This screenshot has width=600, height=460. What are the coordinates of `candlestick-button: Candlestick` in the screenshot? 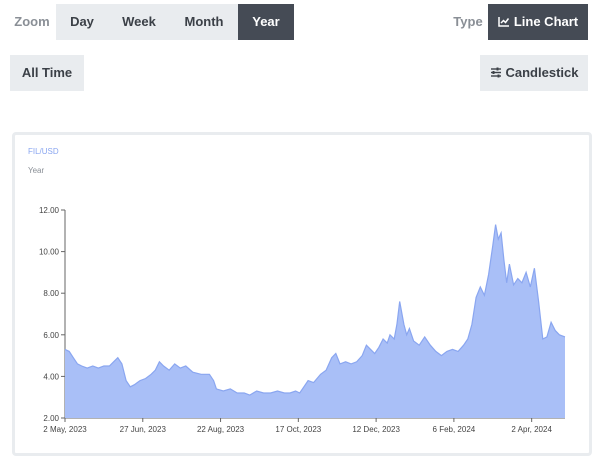 It's located at (534, 73).